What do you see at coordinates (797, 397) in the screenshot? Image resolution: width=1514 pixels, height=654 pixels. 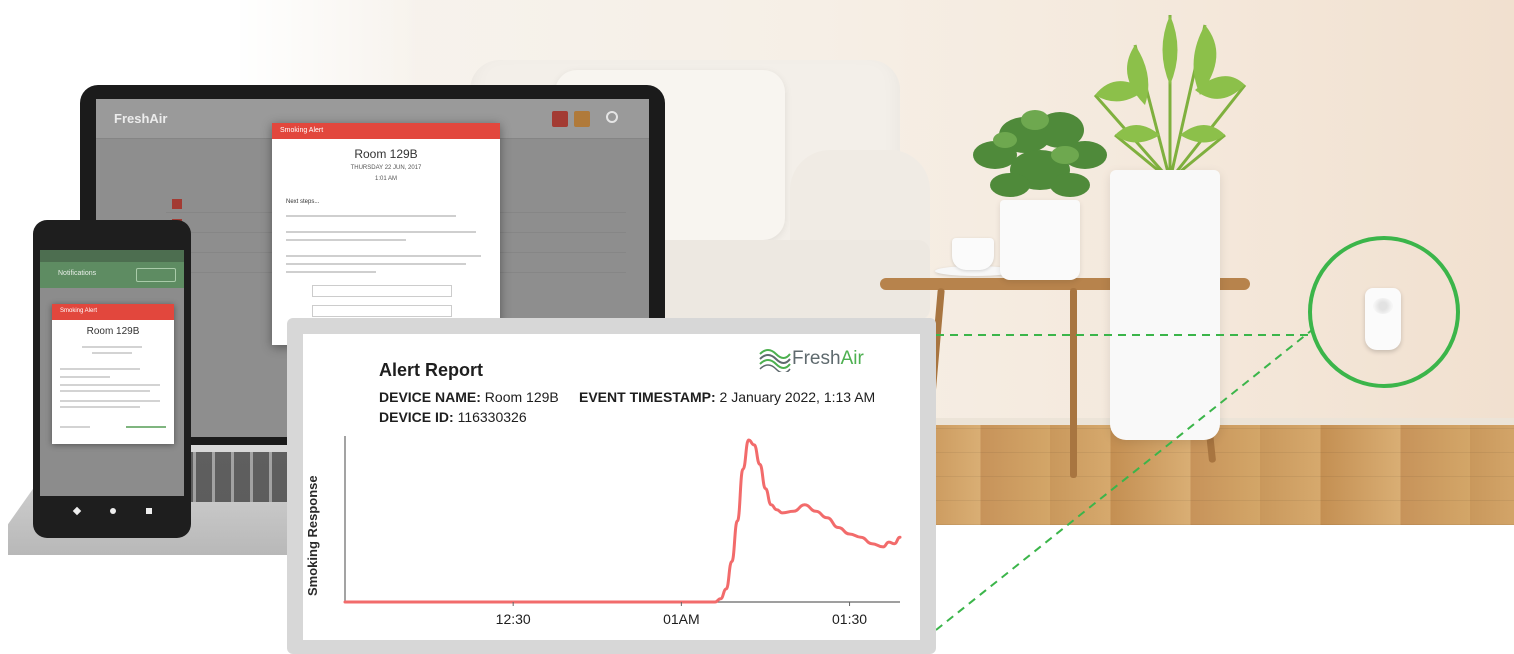 I see `event-timestamp-value: 2 January 2022, 1:13 AM` at bounding box center [797, 397].